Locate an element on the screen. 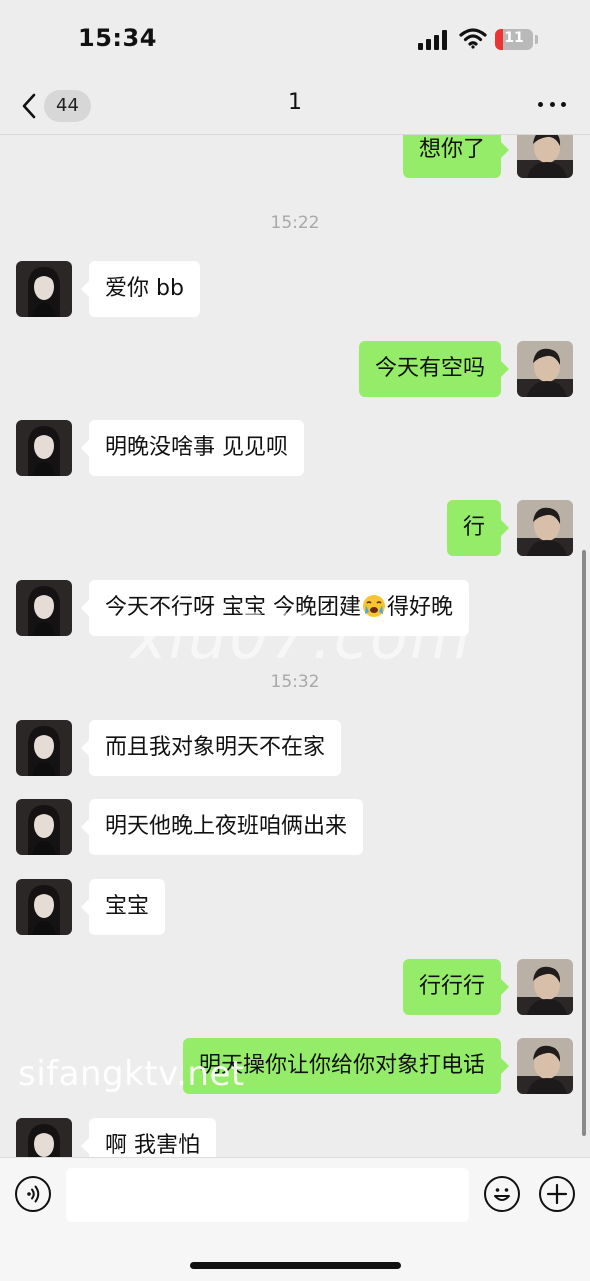  message-bubble: 明晚没啥事 见见呗 is located at coordinates (192, 448).